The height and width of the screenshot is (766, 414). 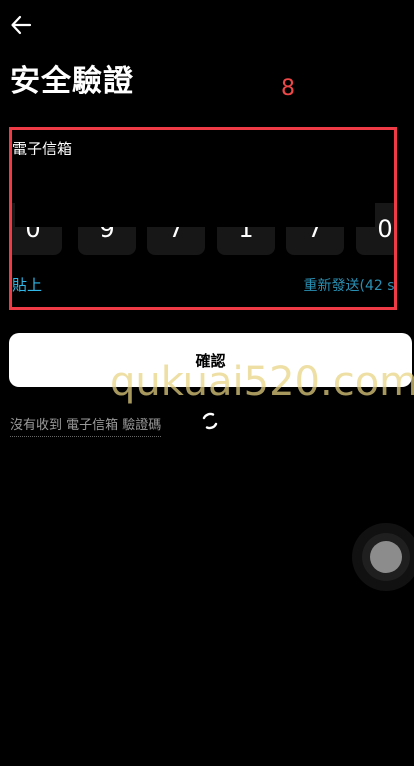 I want to click on assistive-touch-icon, so click(x=386, y=557).